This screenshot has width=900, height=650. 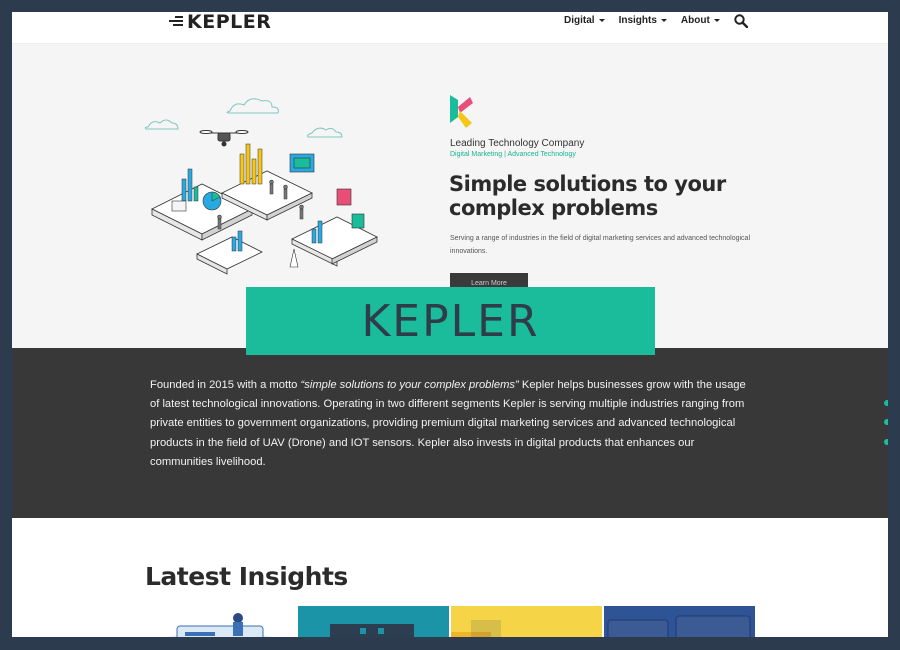 What do you see at coordinates (246, 576) in the screenshot?
I see `insights-heading: Latest Insights` at bounding box center [246, 576].